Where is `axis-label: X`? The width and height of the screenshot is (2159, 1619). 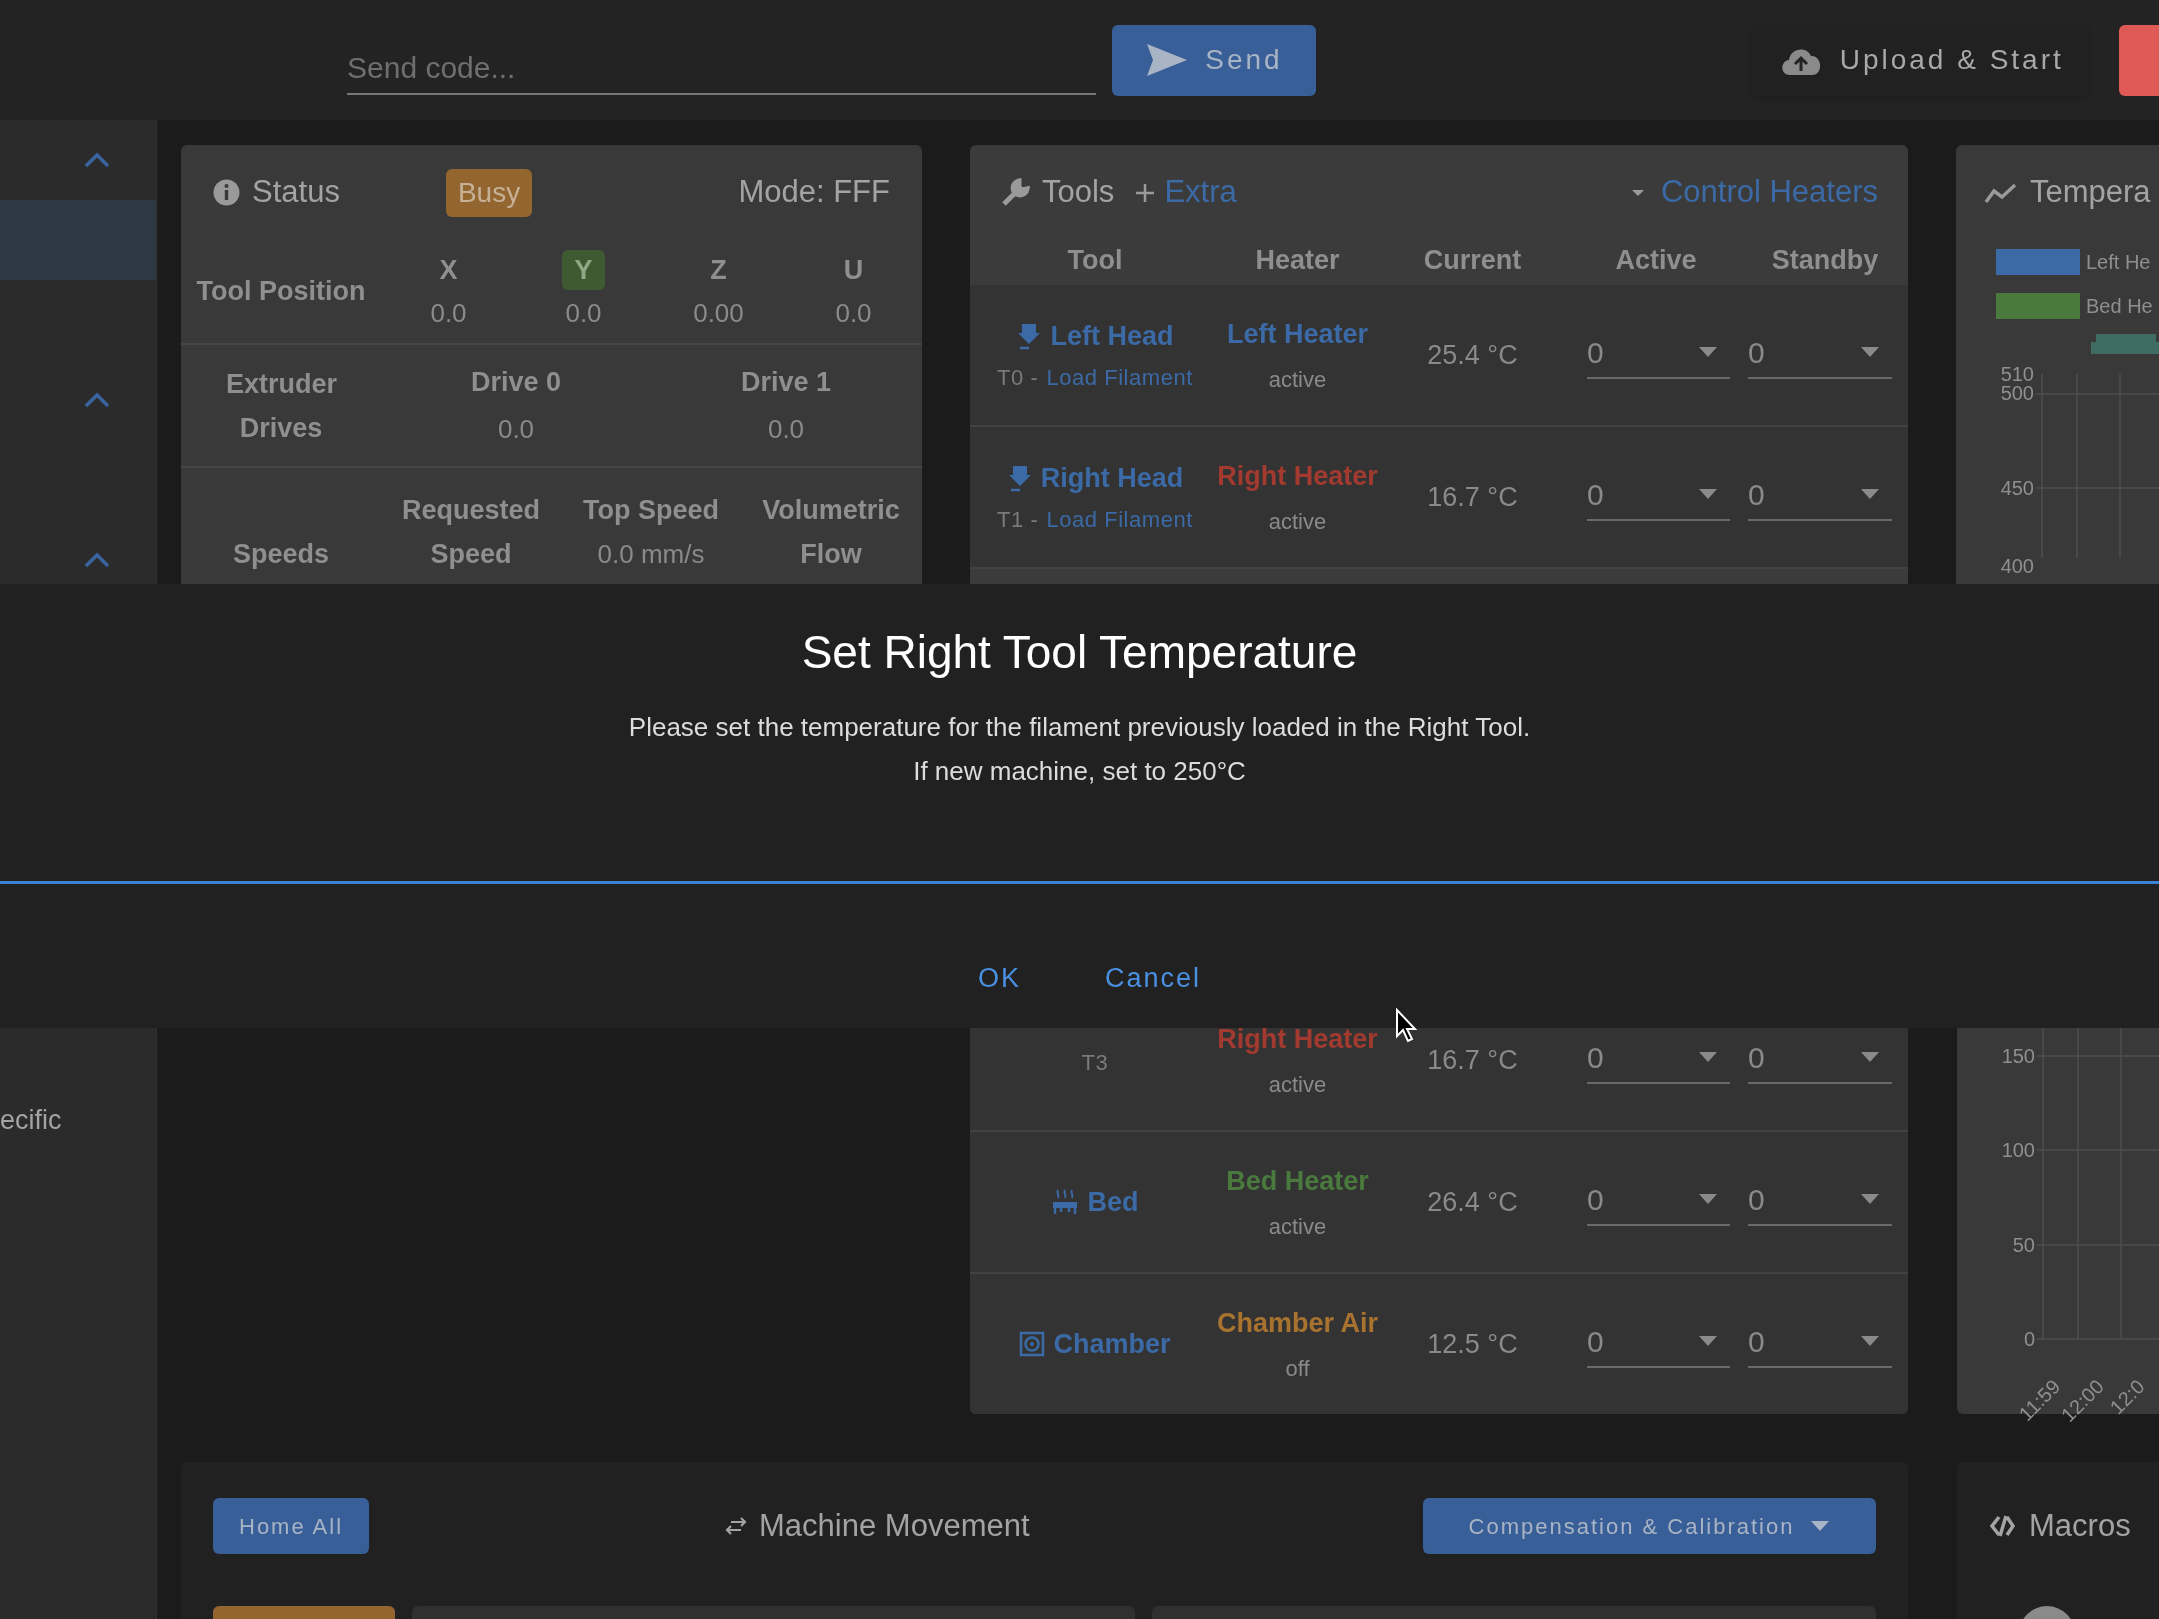 axis-label: X is located at coordinates (448, 270).